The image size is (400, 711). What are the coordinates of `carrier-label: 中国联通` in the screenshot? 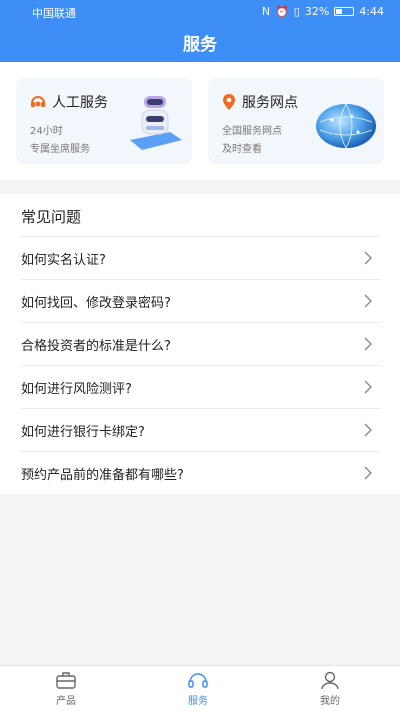 It's located at (54, 13).